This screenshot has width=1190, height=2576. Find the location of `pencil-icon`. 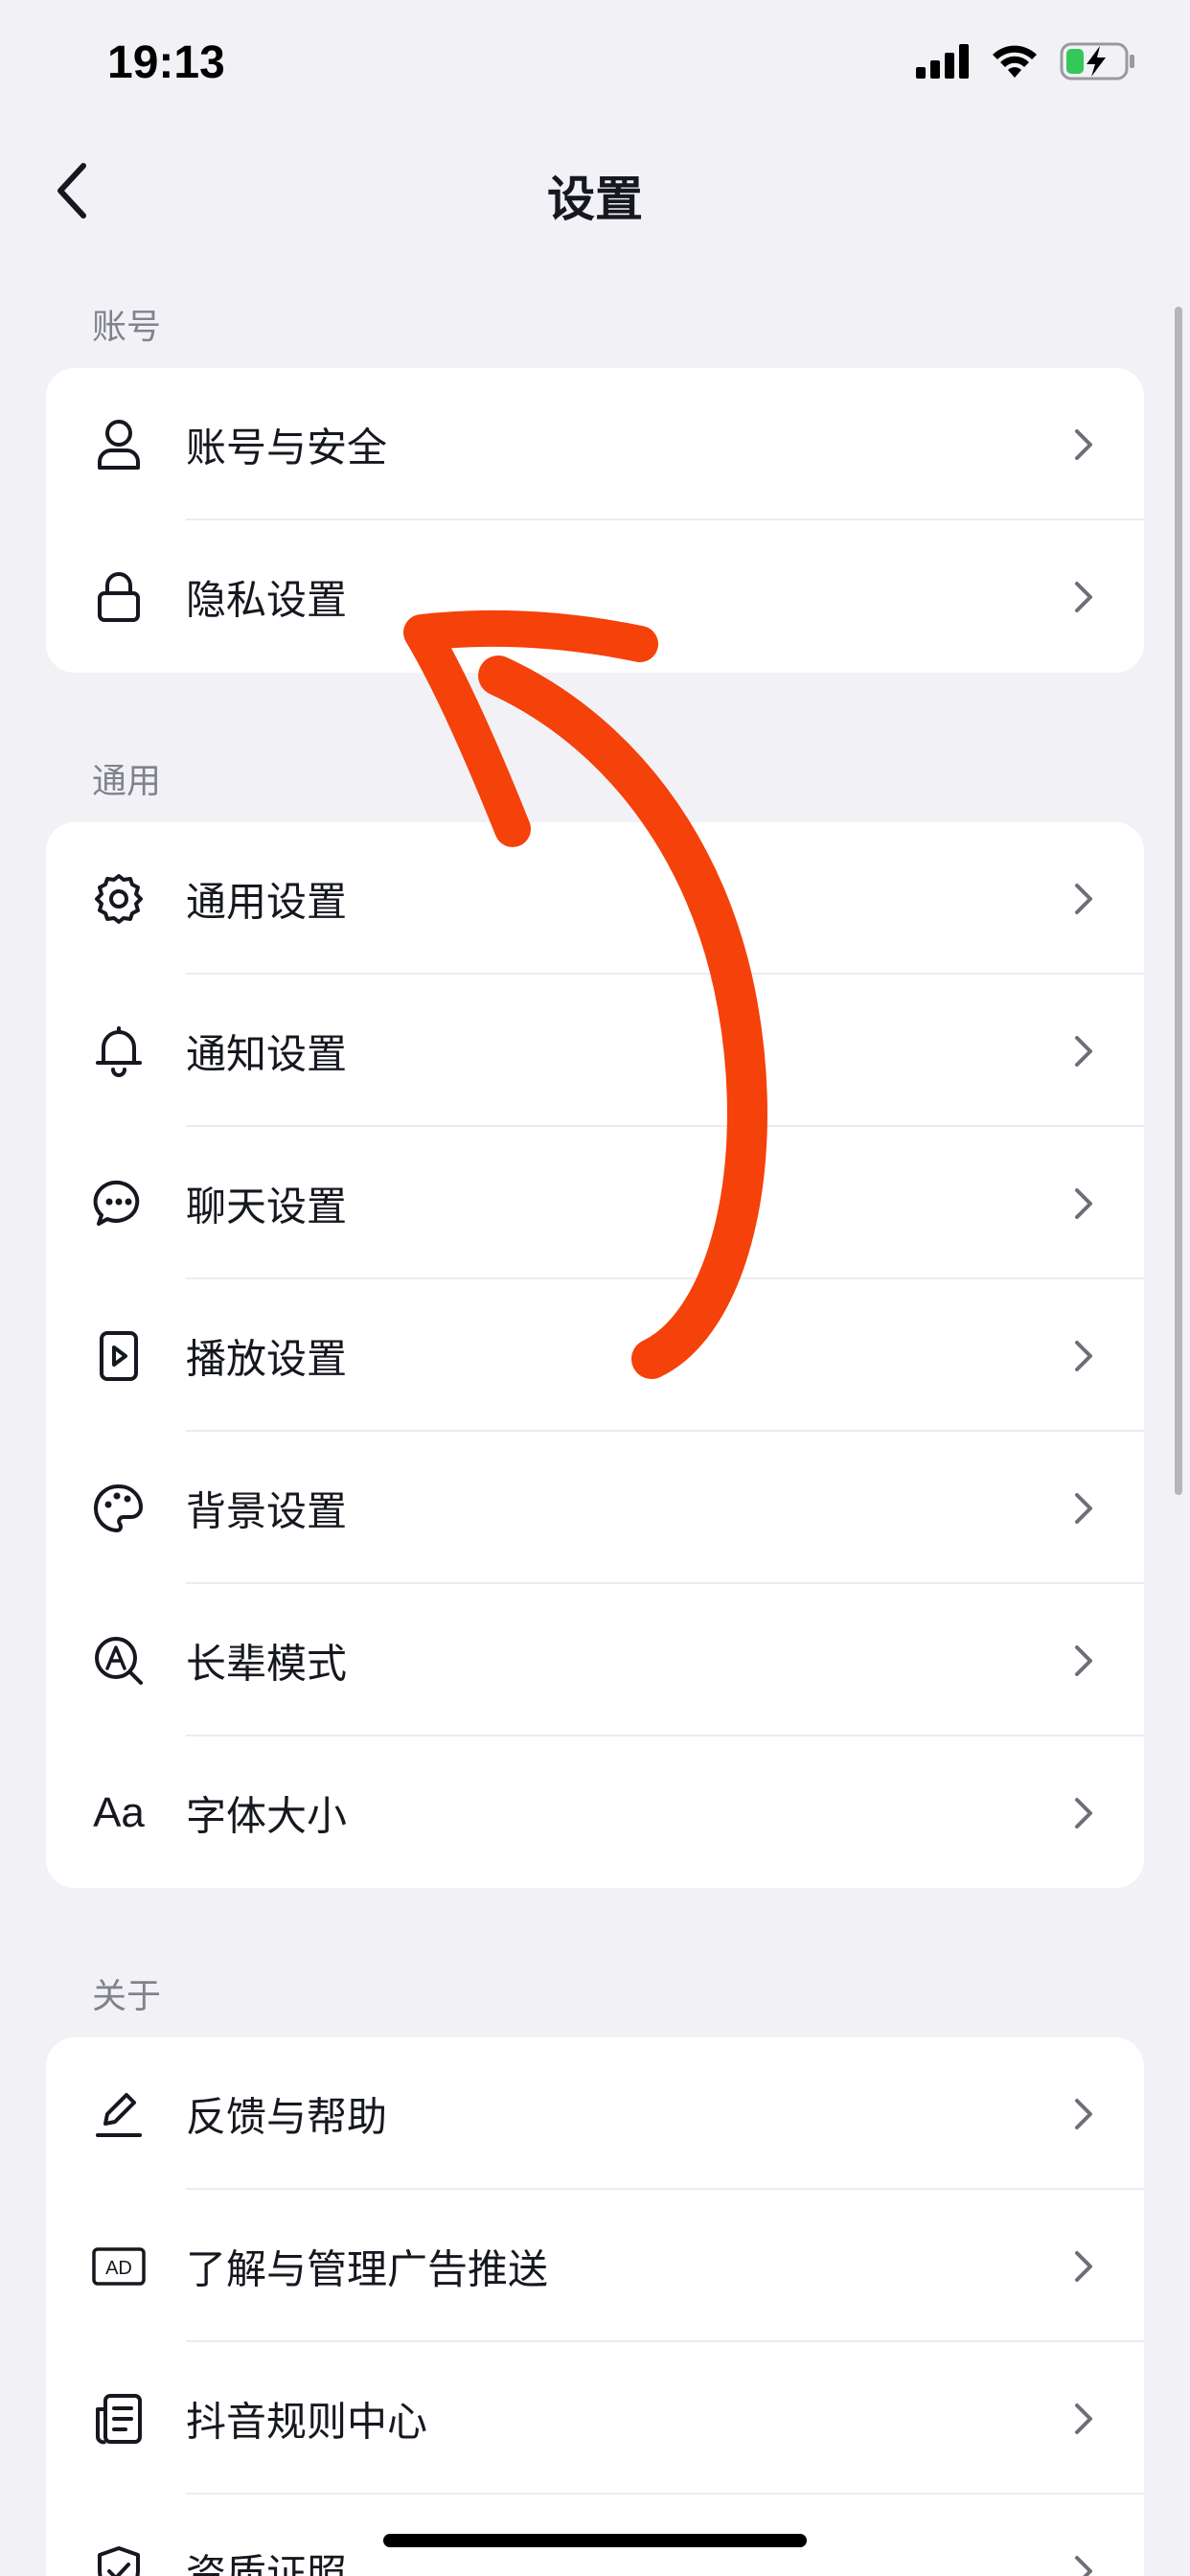

pencil-icon is located at coordinates (119, 2114).